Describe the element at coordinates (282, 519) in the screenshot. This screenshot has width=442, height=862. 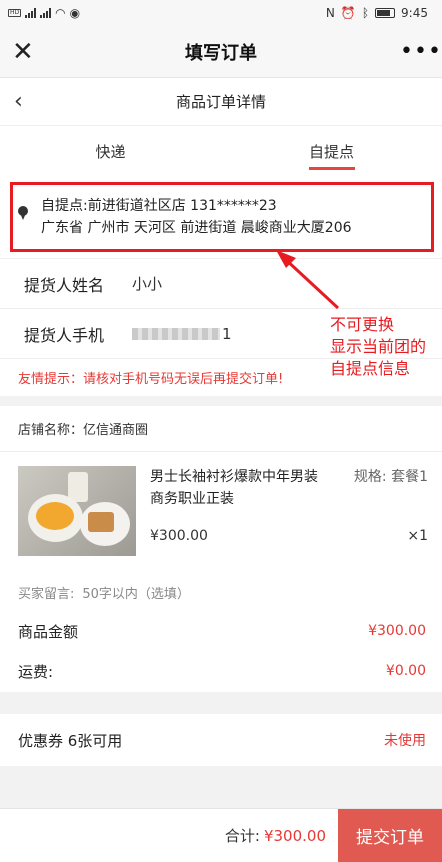
I see `product-info: 男士长袖衬衫爆款中年男装商务职业正装 规格: 套餐1 ¥300.00 ×1` at that location.